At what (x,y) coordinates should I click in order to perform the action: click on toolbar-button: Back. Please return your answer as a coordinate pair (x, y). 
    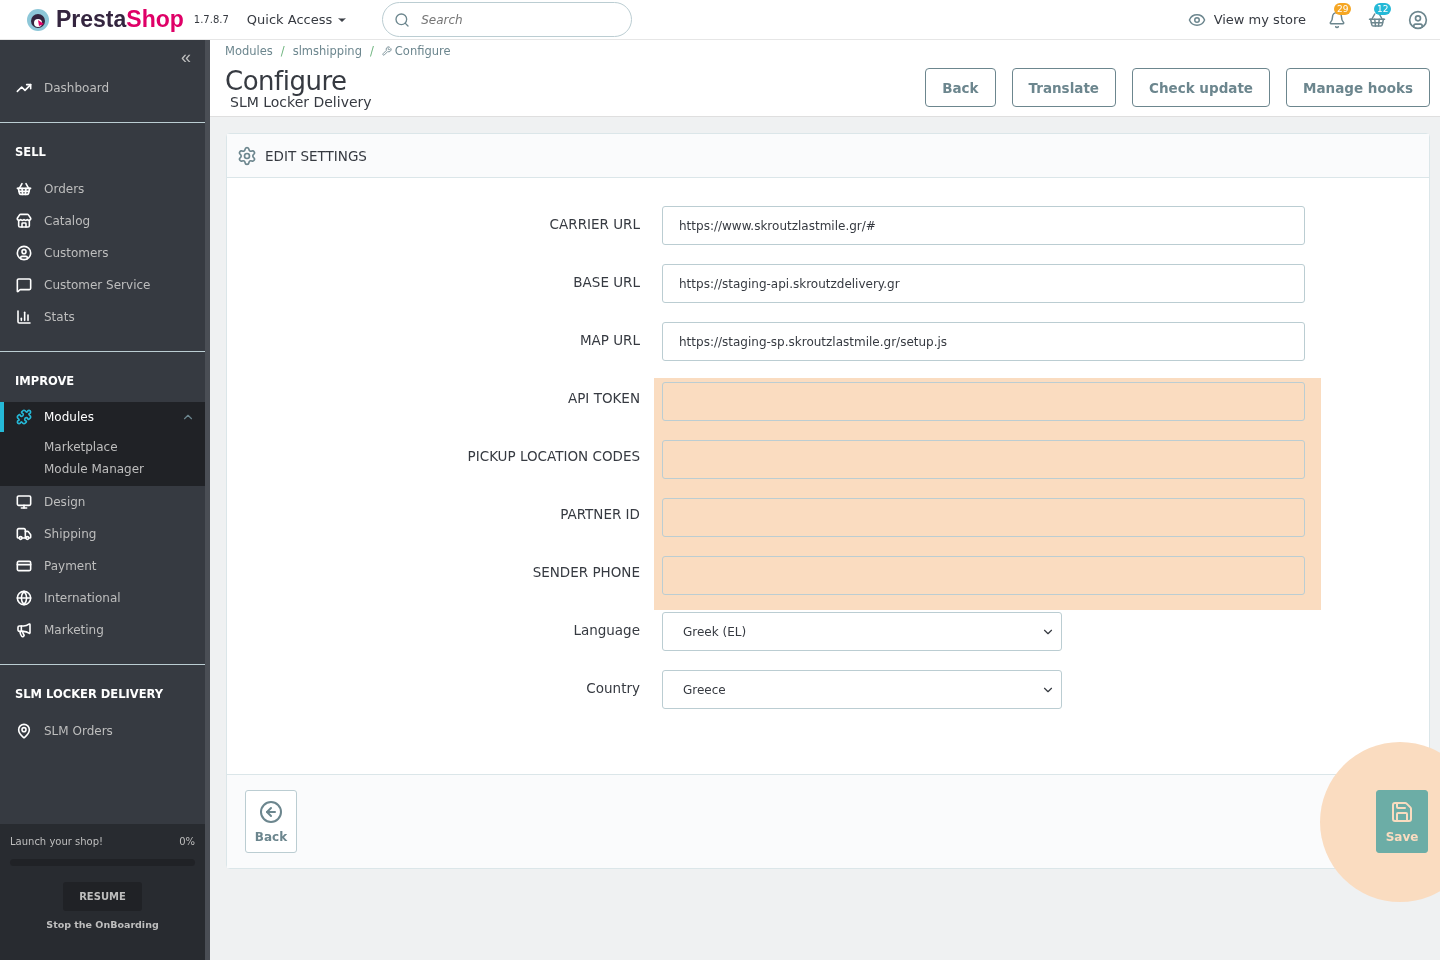
    Looking at the image, I should click on (960, 87).